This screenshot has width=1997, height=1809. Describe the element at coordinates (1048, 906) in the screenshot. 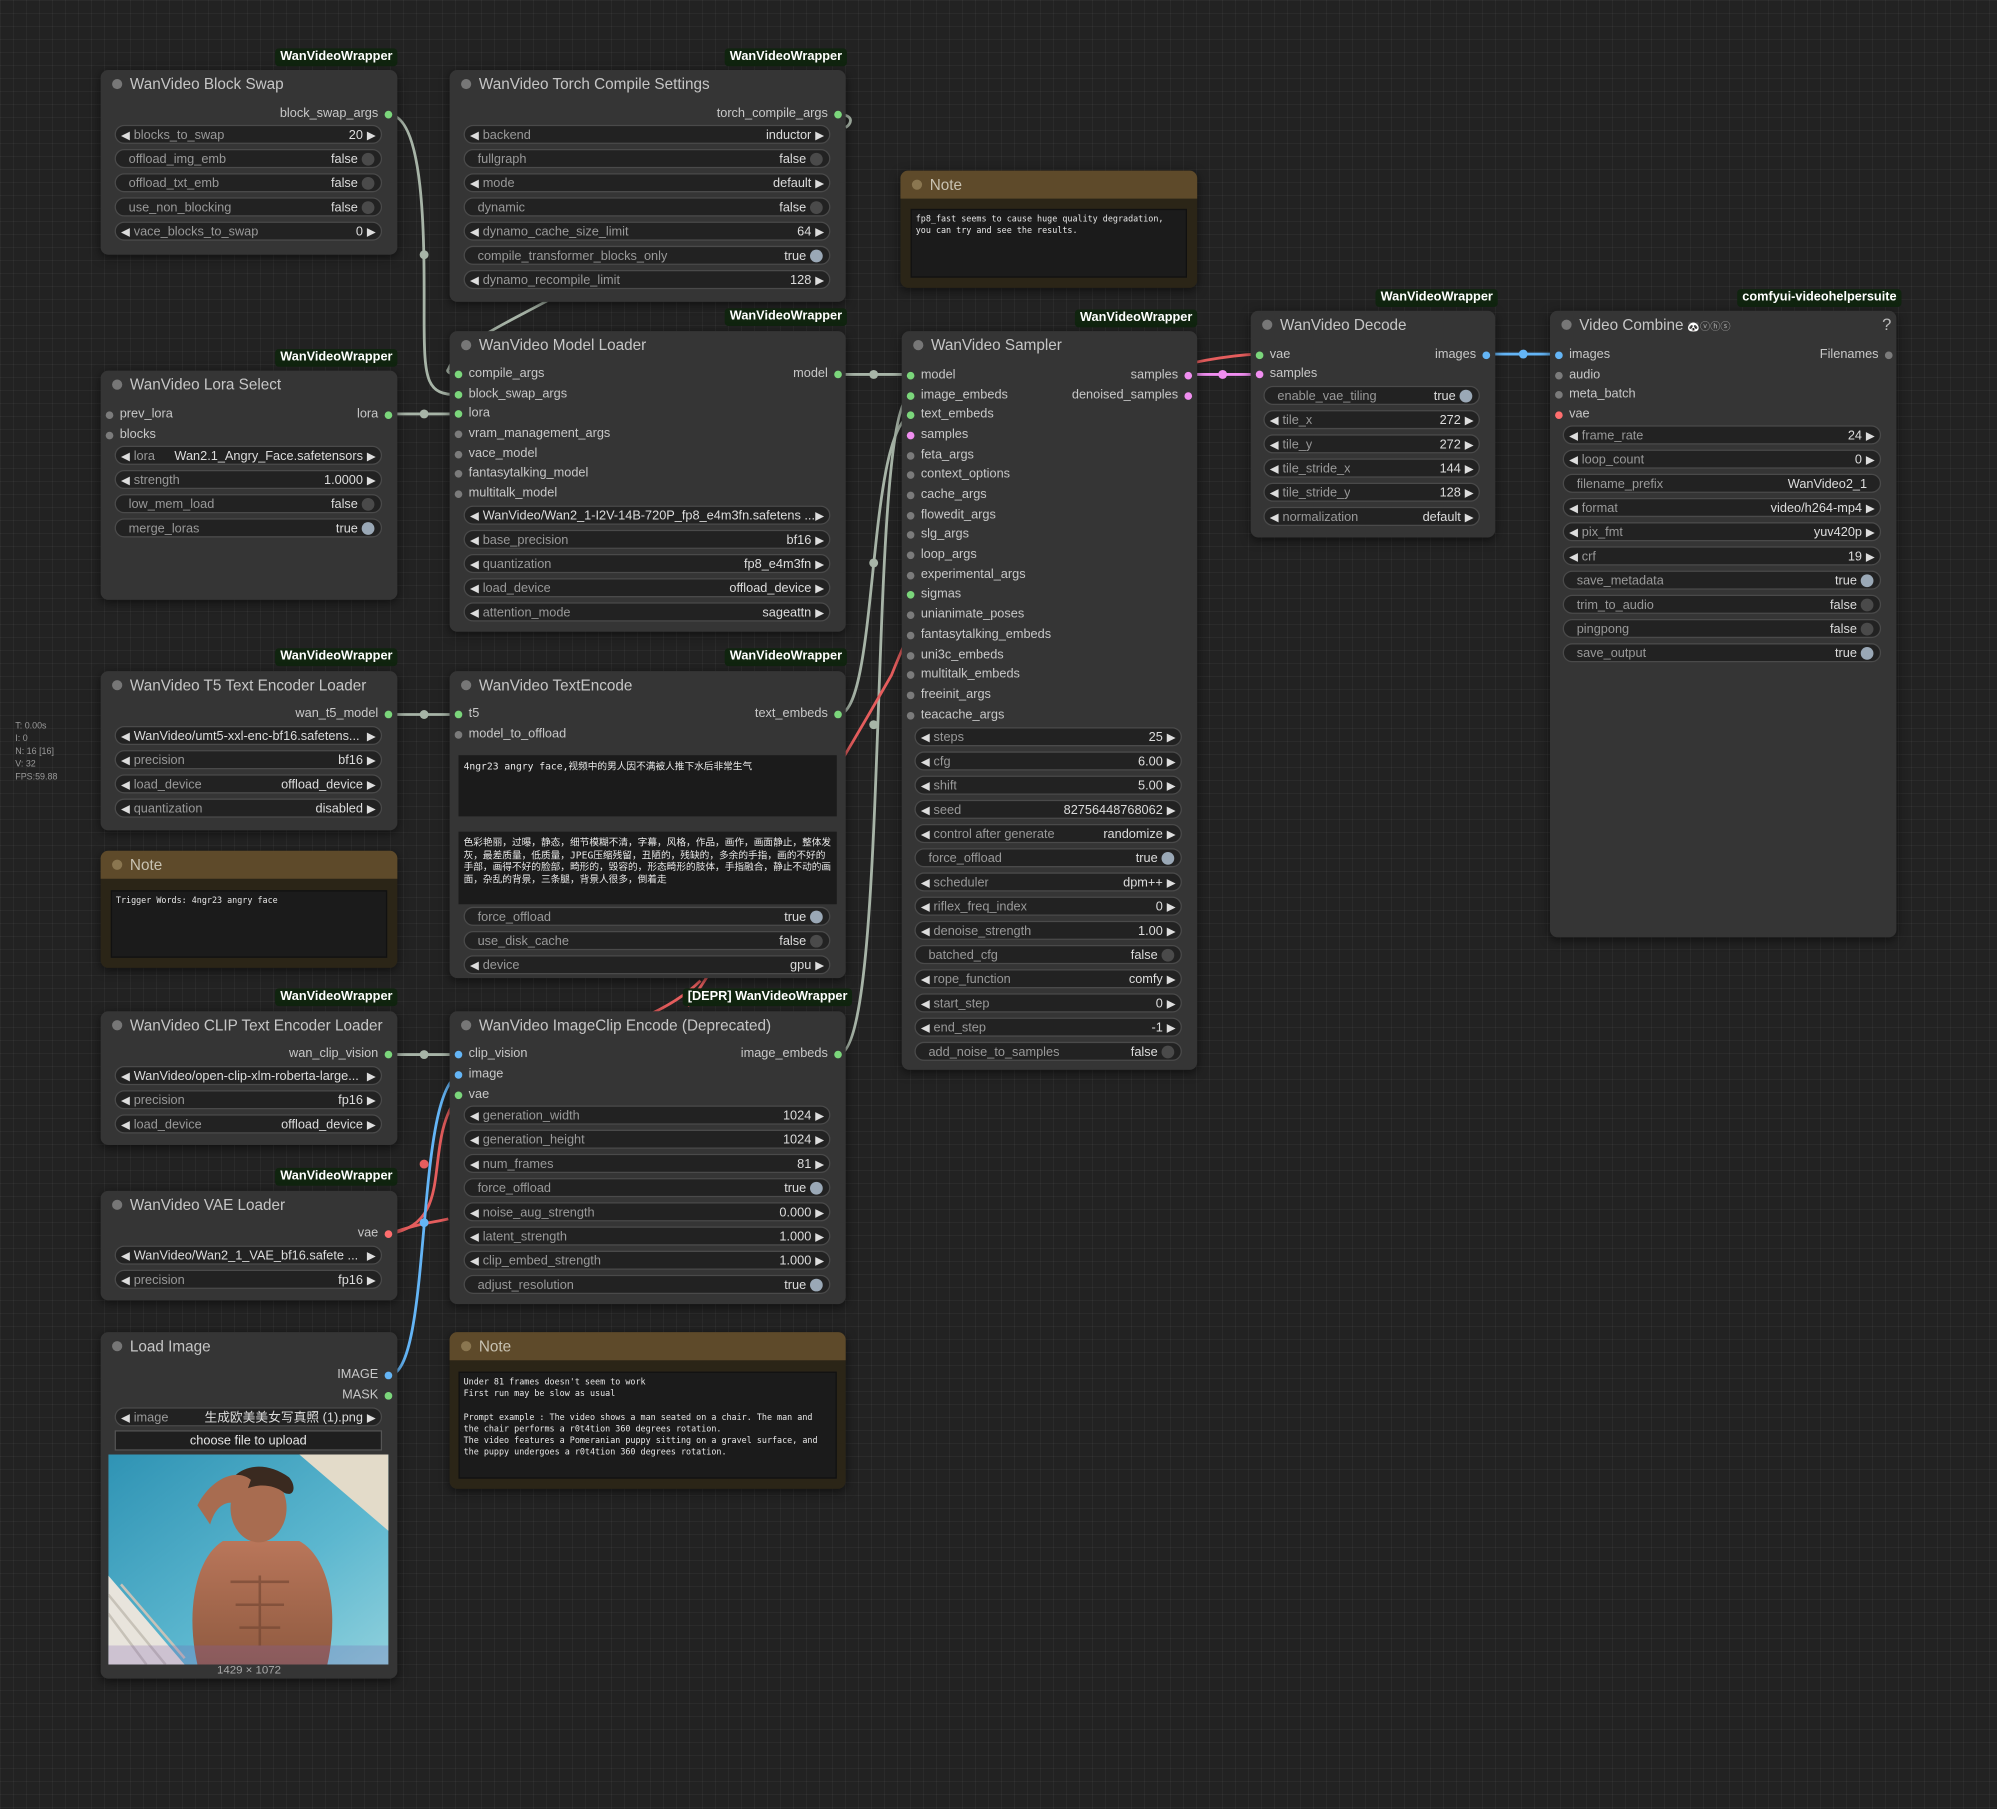

I see `widget-riflex-freq-index: ◀ riflex_freq_index 0 ▶` at that location.